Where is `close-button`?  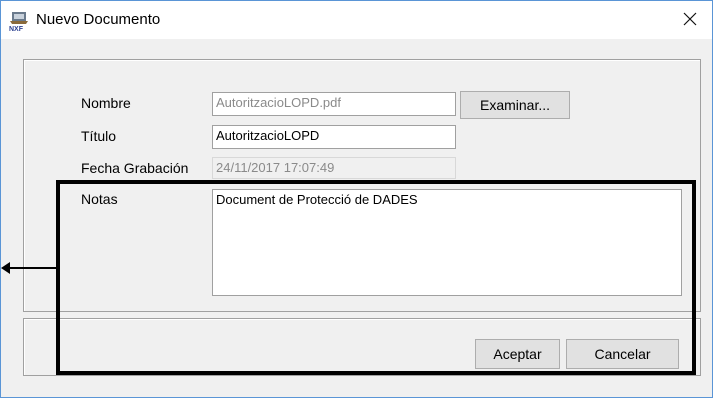 close-button is located at coordinates (690, 20).